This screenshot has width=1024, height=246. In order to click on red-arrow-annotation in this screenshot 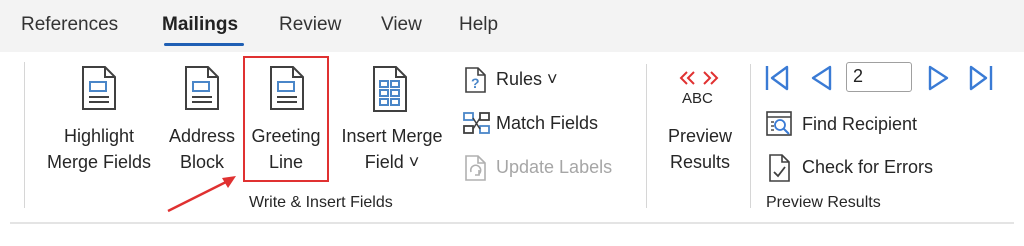, I will do `click(201, 194)`.